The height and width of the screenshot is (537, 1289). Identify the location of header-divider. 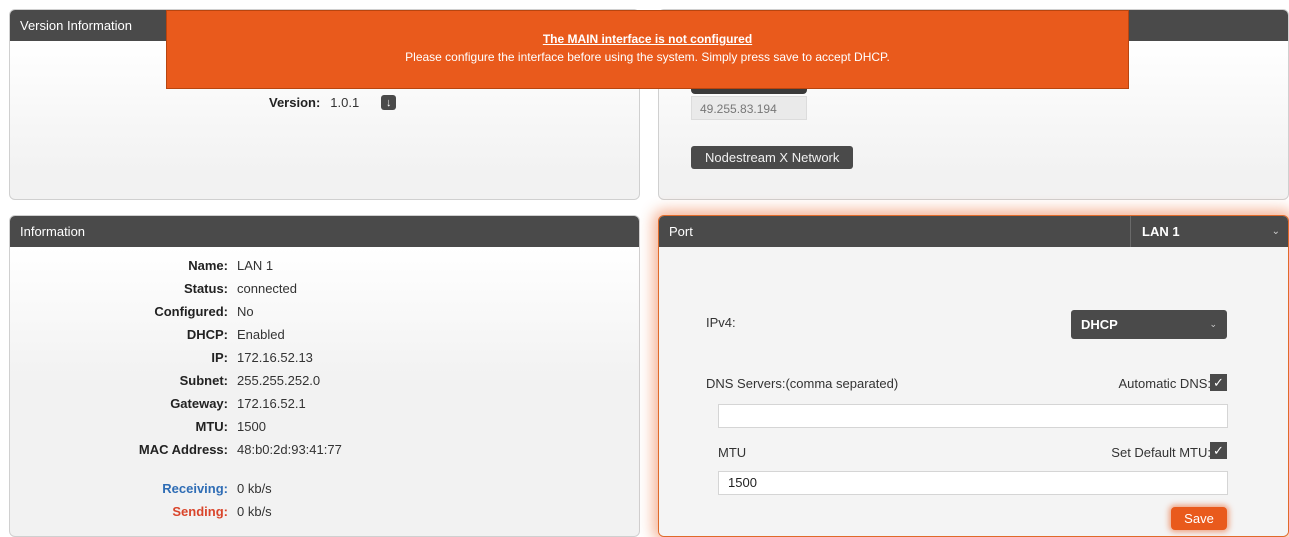
(1130, 231).